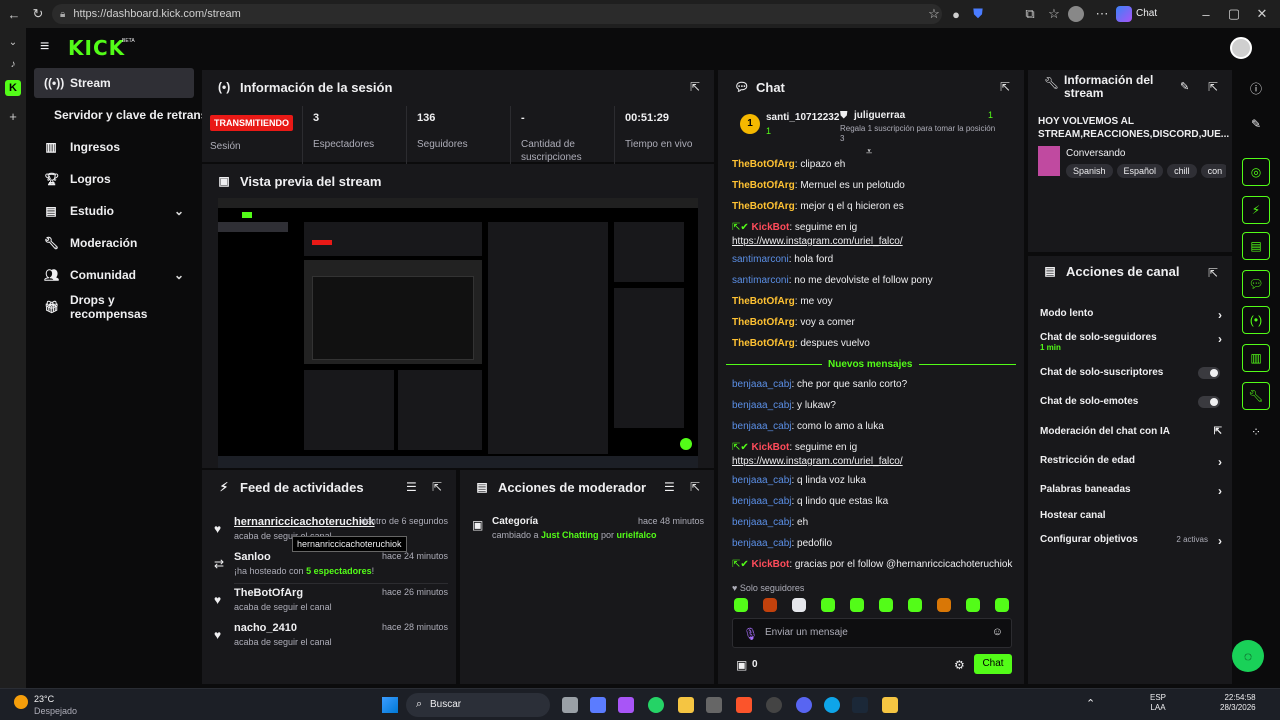 This screenshot has width=1280, height=720. I want to click on tag: chill, so click(1182, 171).